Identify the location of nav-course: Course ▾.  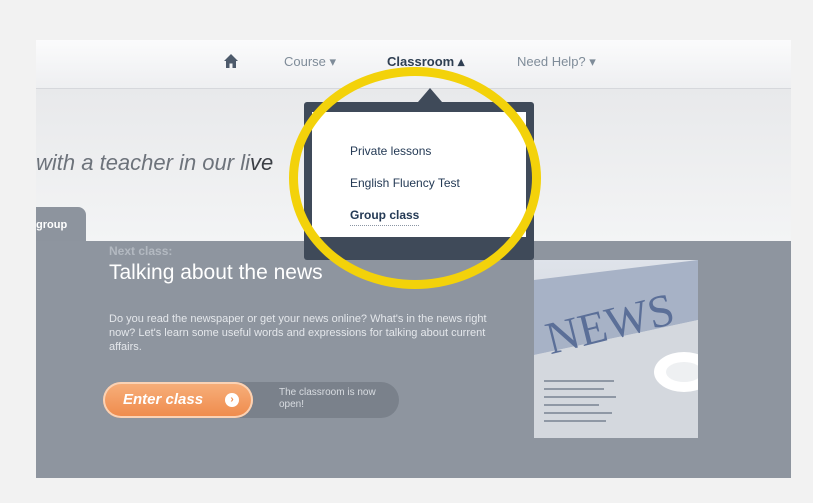
(310, 64).